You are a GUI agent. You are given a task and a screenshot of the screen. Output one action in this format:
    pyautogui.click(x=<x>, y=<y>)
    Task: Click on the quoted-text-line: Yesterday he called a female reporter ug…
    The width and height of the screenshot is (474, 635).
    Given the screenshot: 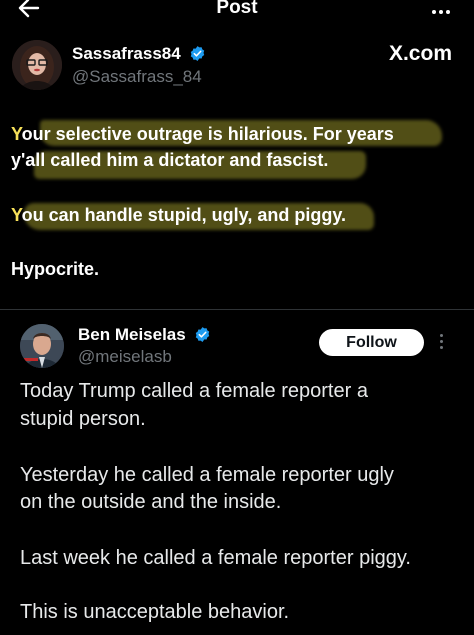 What is the action you would take?
    pyautogui.click(x=207, y=475)
    